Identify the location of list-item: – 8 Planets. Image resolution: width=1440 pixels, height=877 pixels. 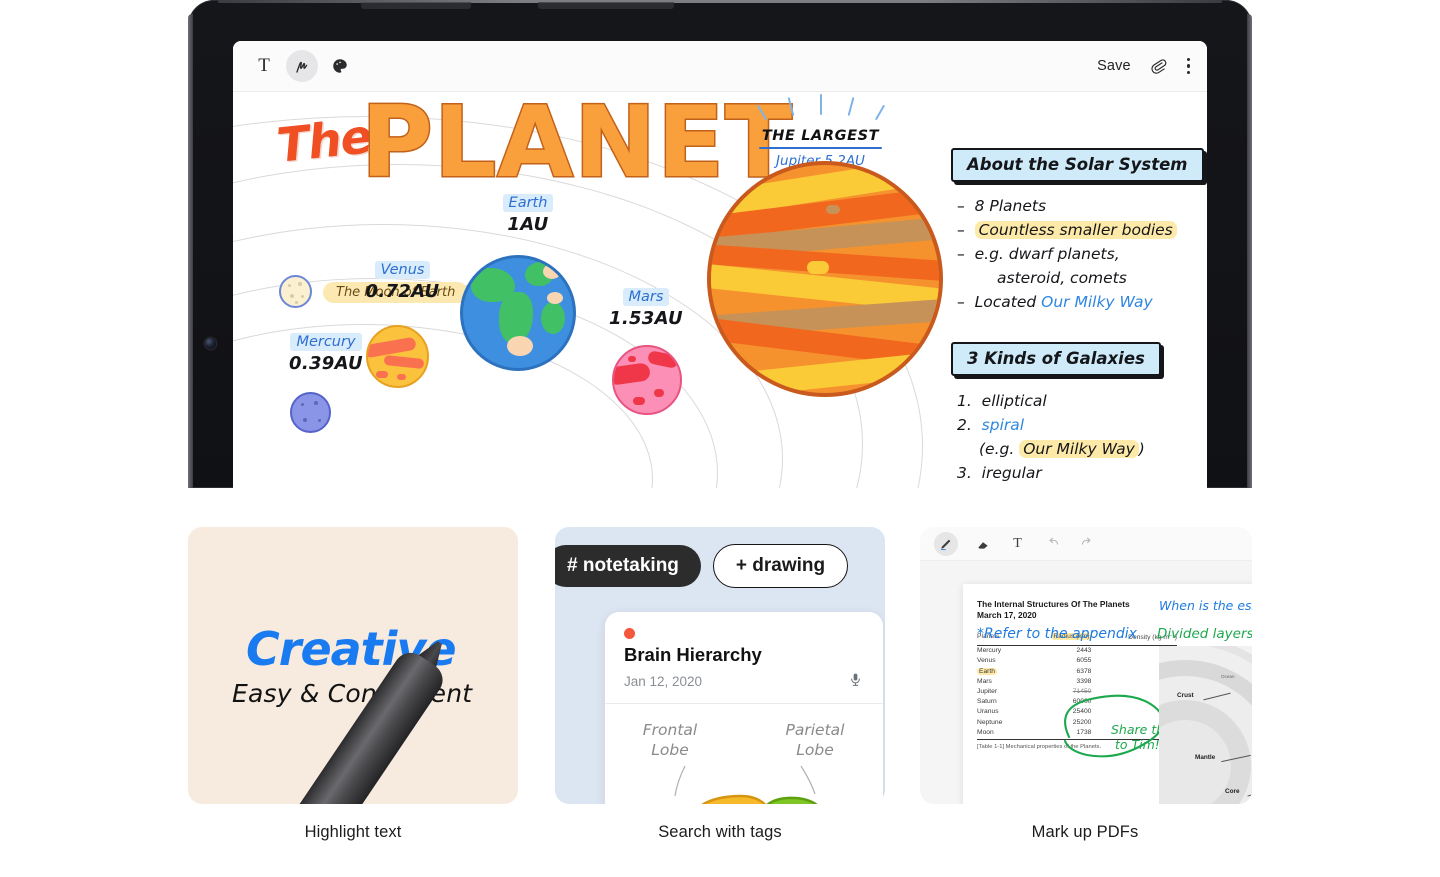
(1002, 206).